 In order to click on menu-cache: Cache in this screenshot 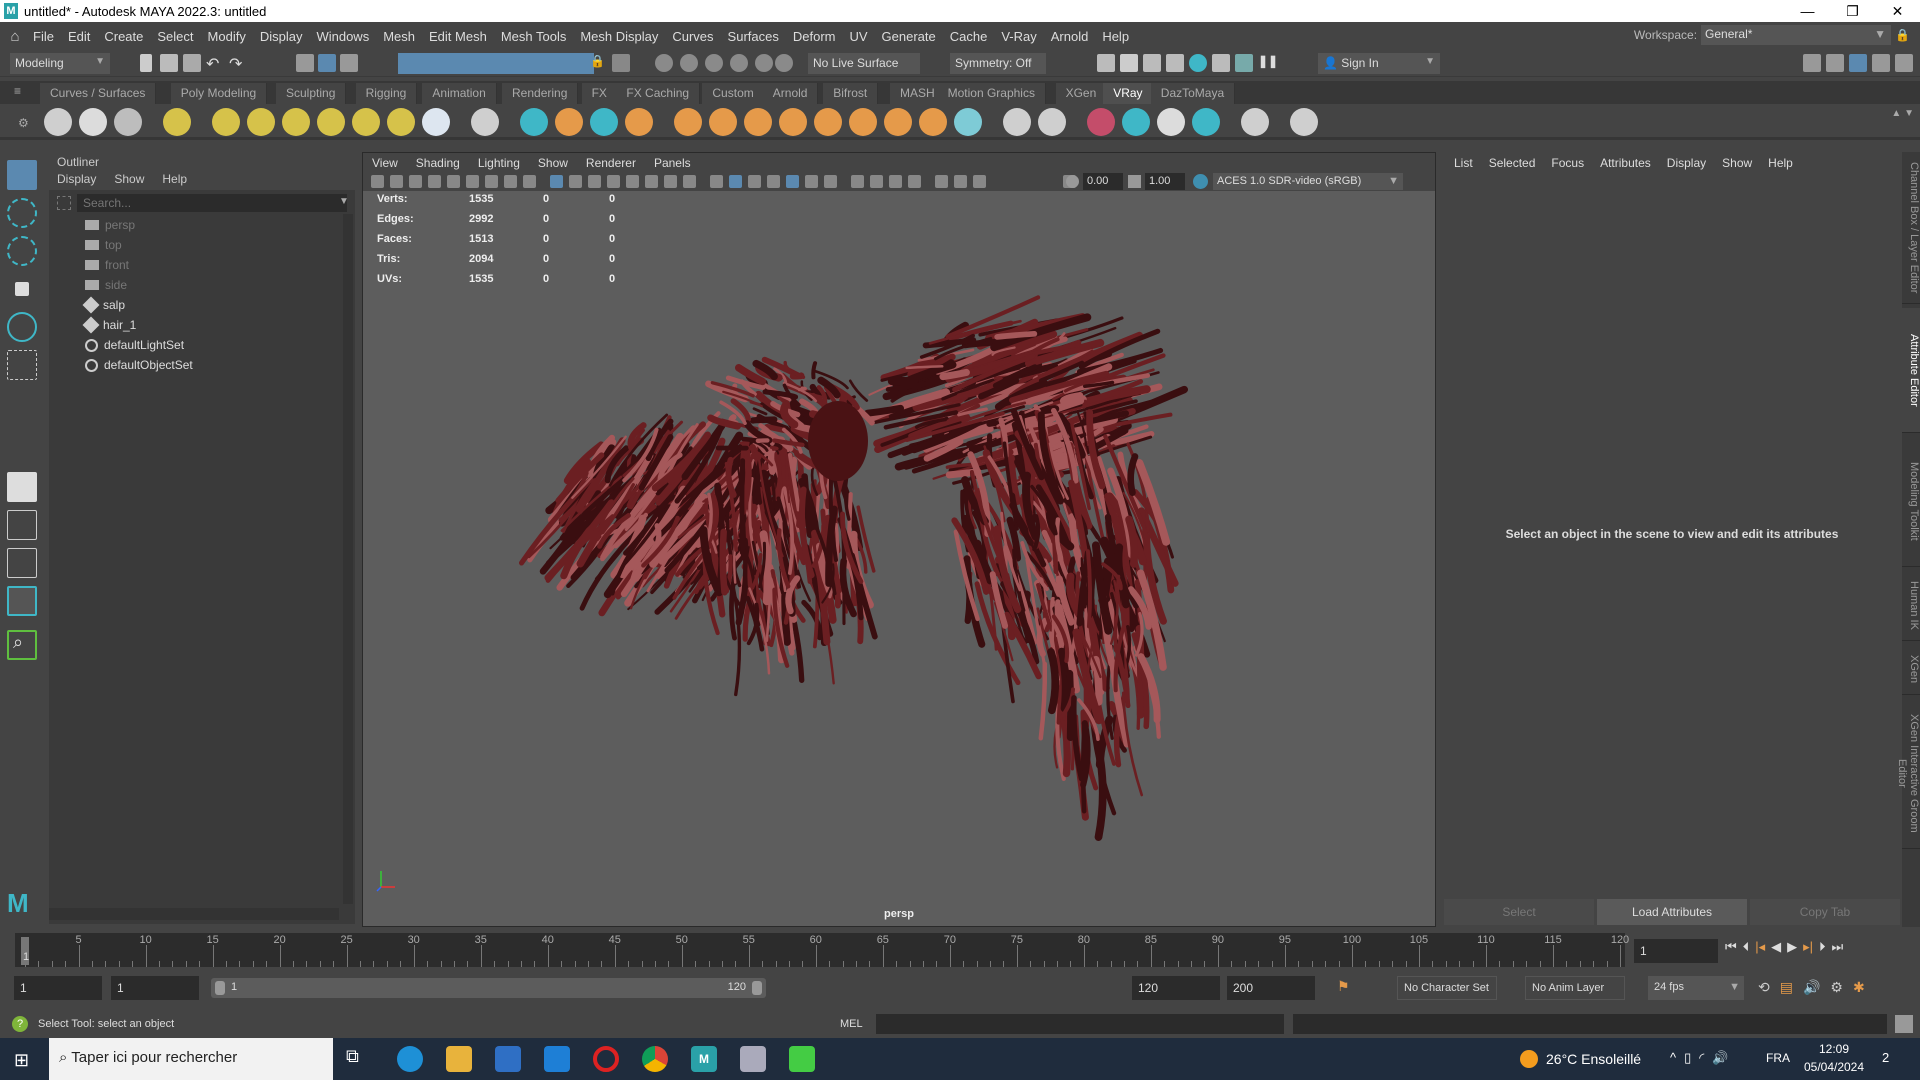, I will do `click(969, 36)`.